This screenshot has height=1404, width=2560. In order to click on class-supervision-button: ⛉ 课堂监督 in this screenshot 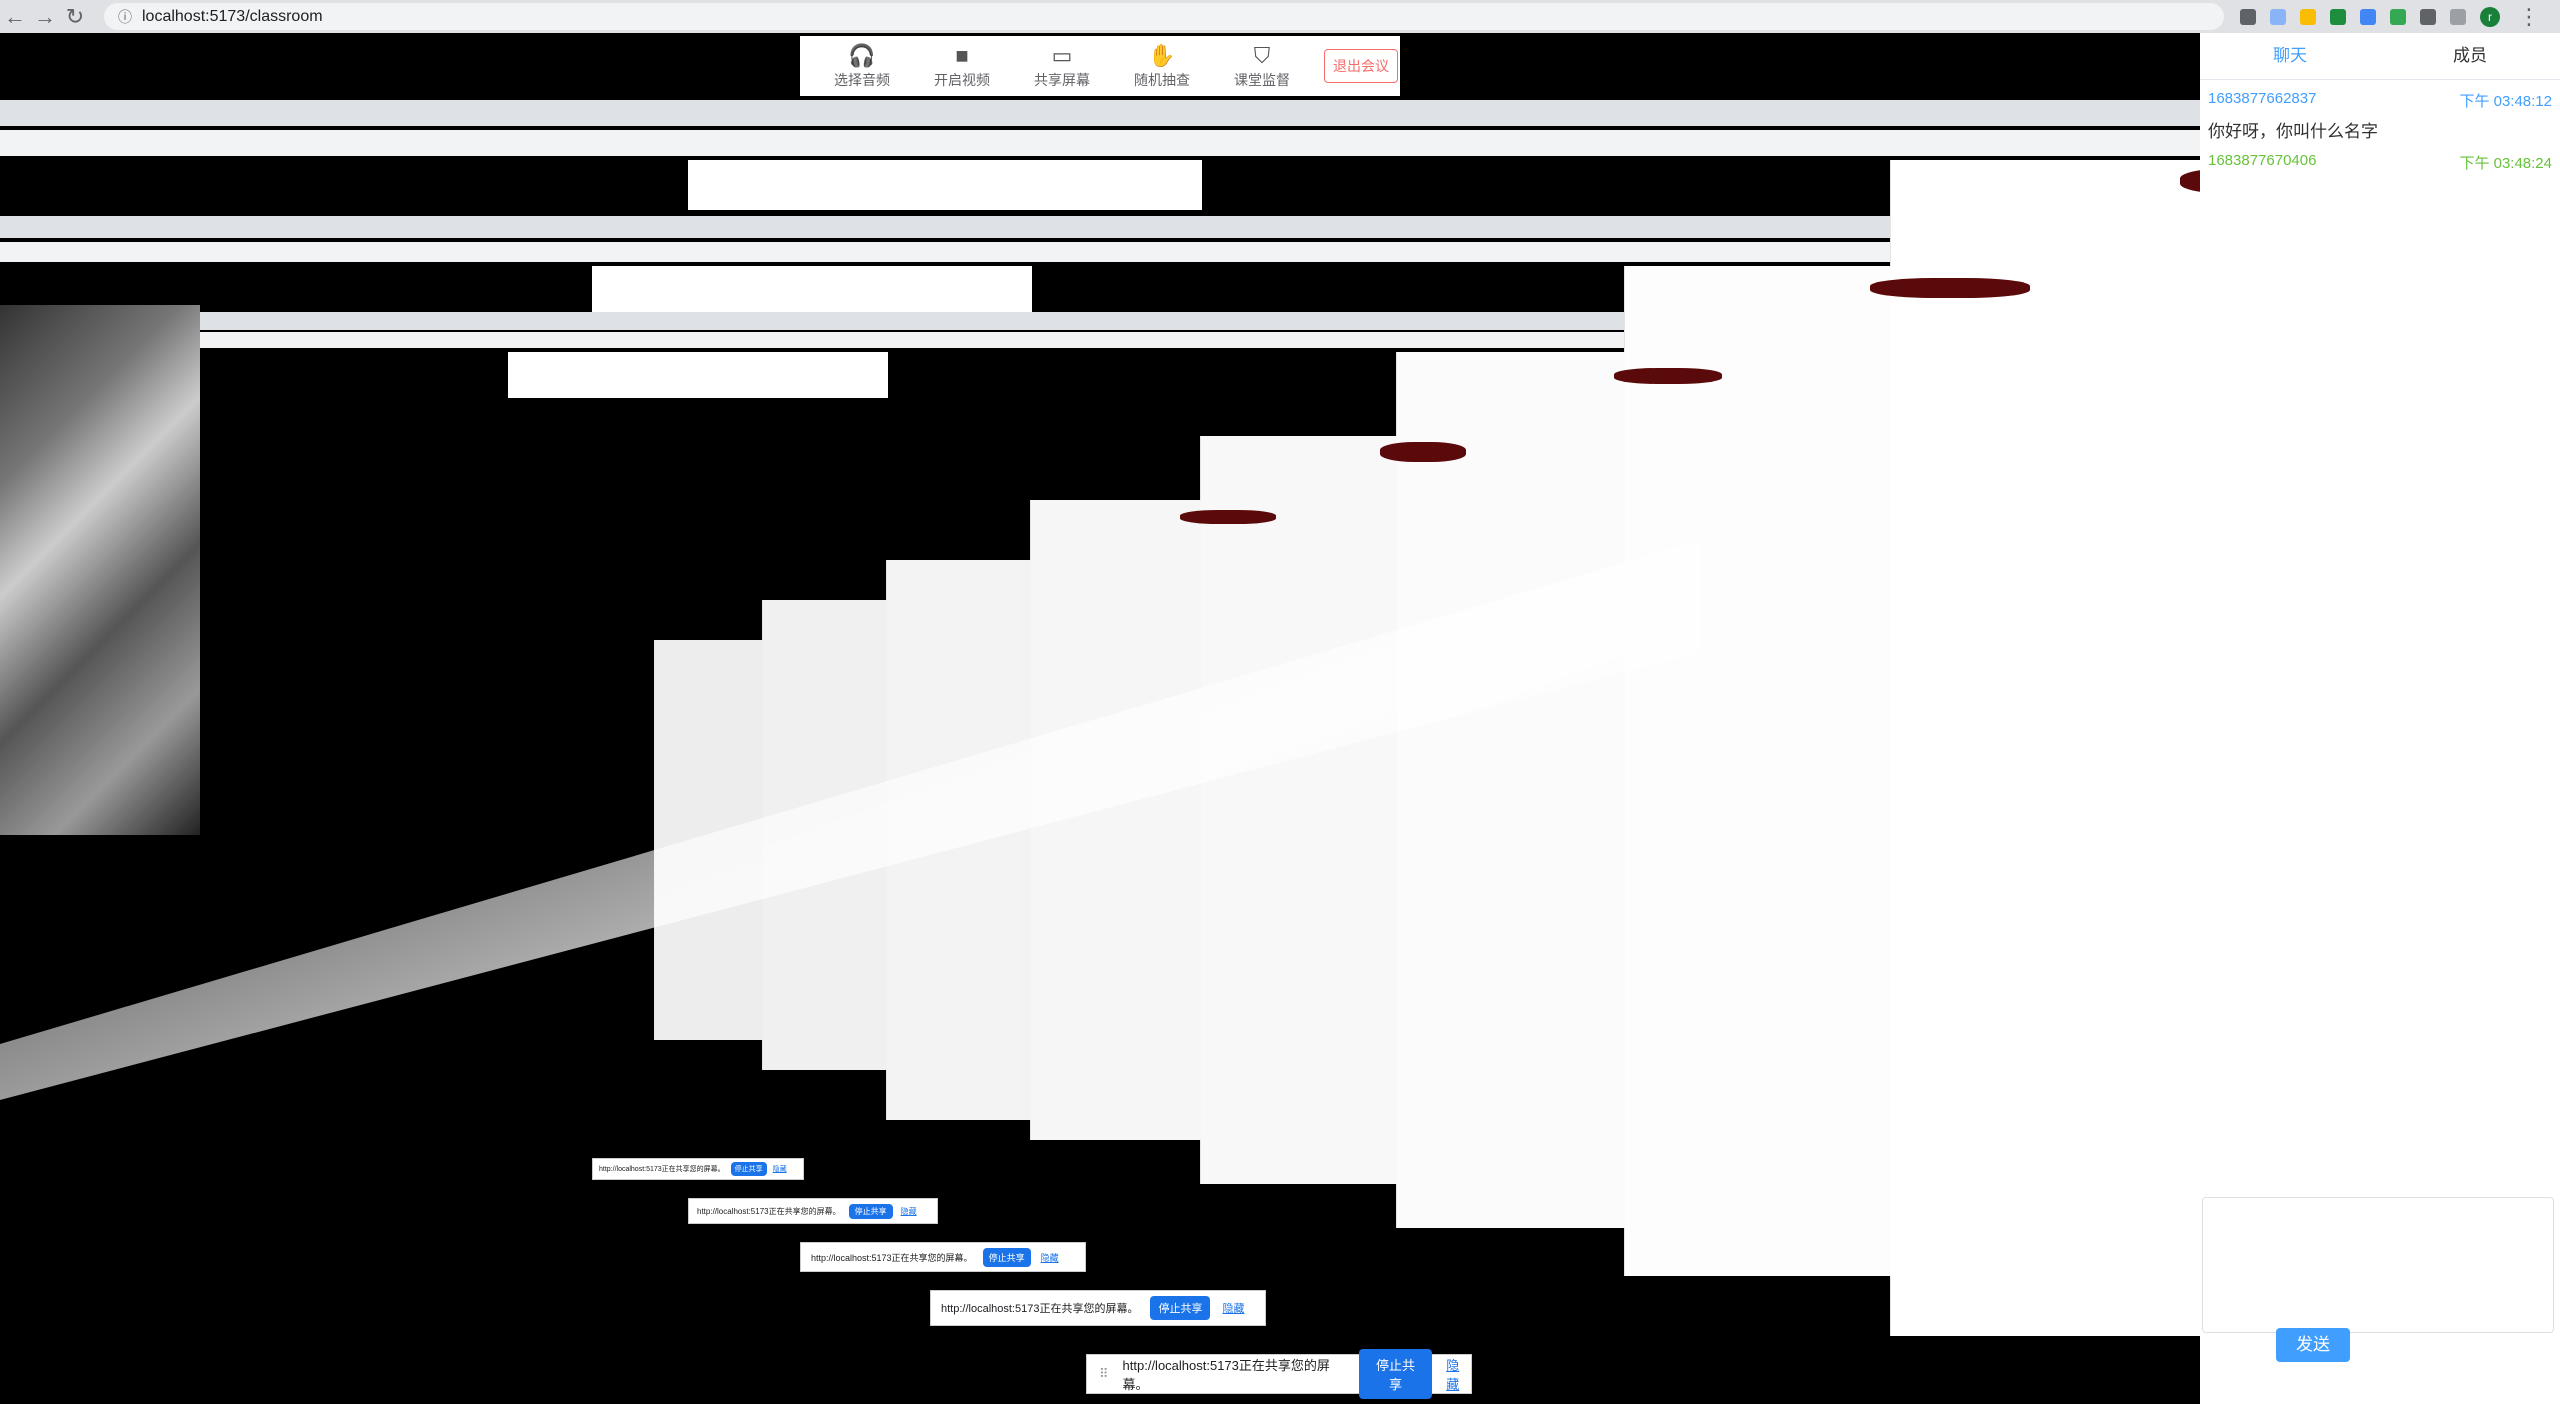, I will do `click(1262, 66)`.